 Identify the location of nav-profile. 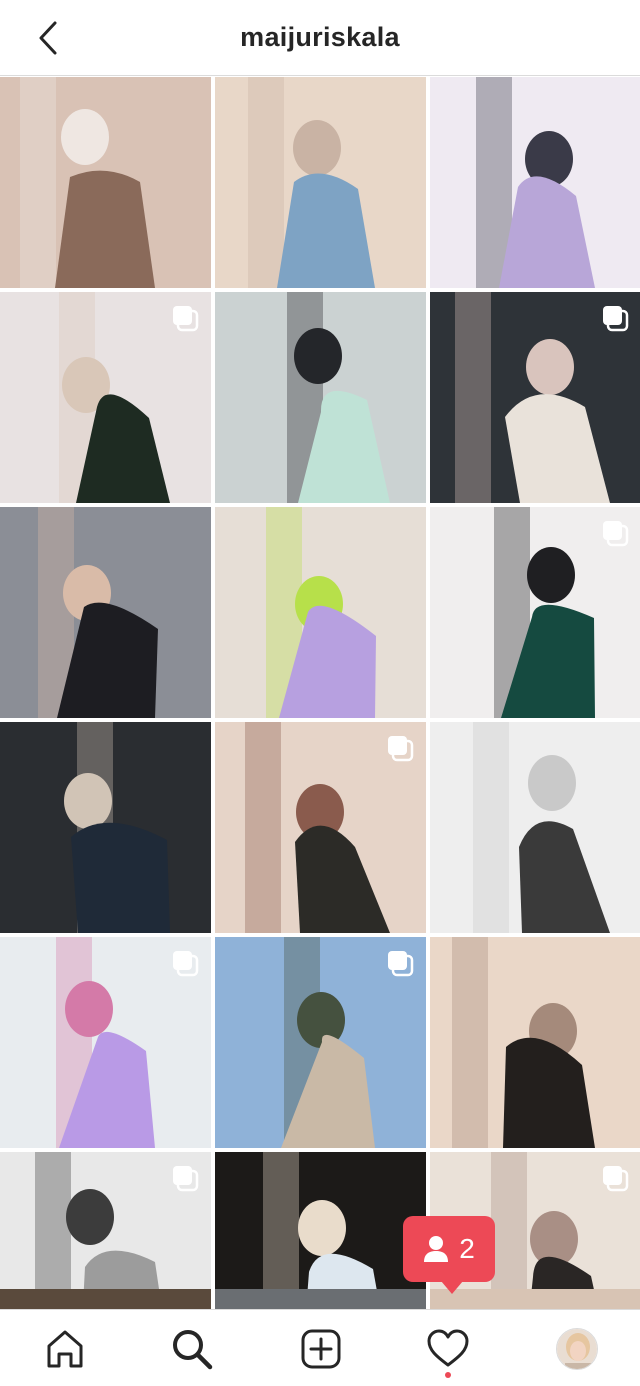
(577, 1349).